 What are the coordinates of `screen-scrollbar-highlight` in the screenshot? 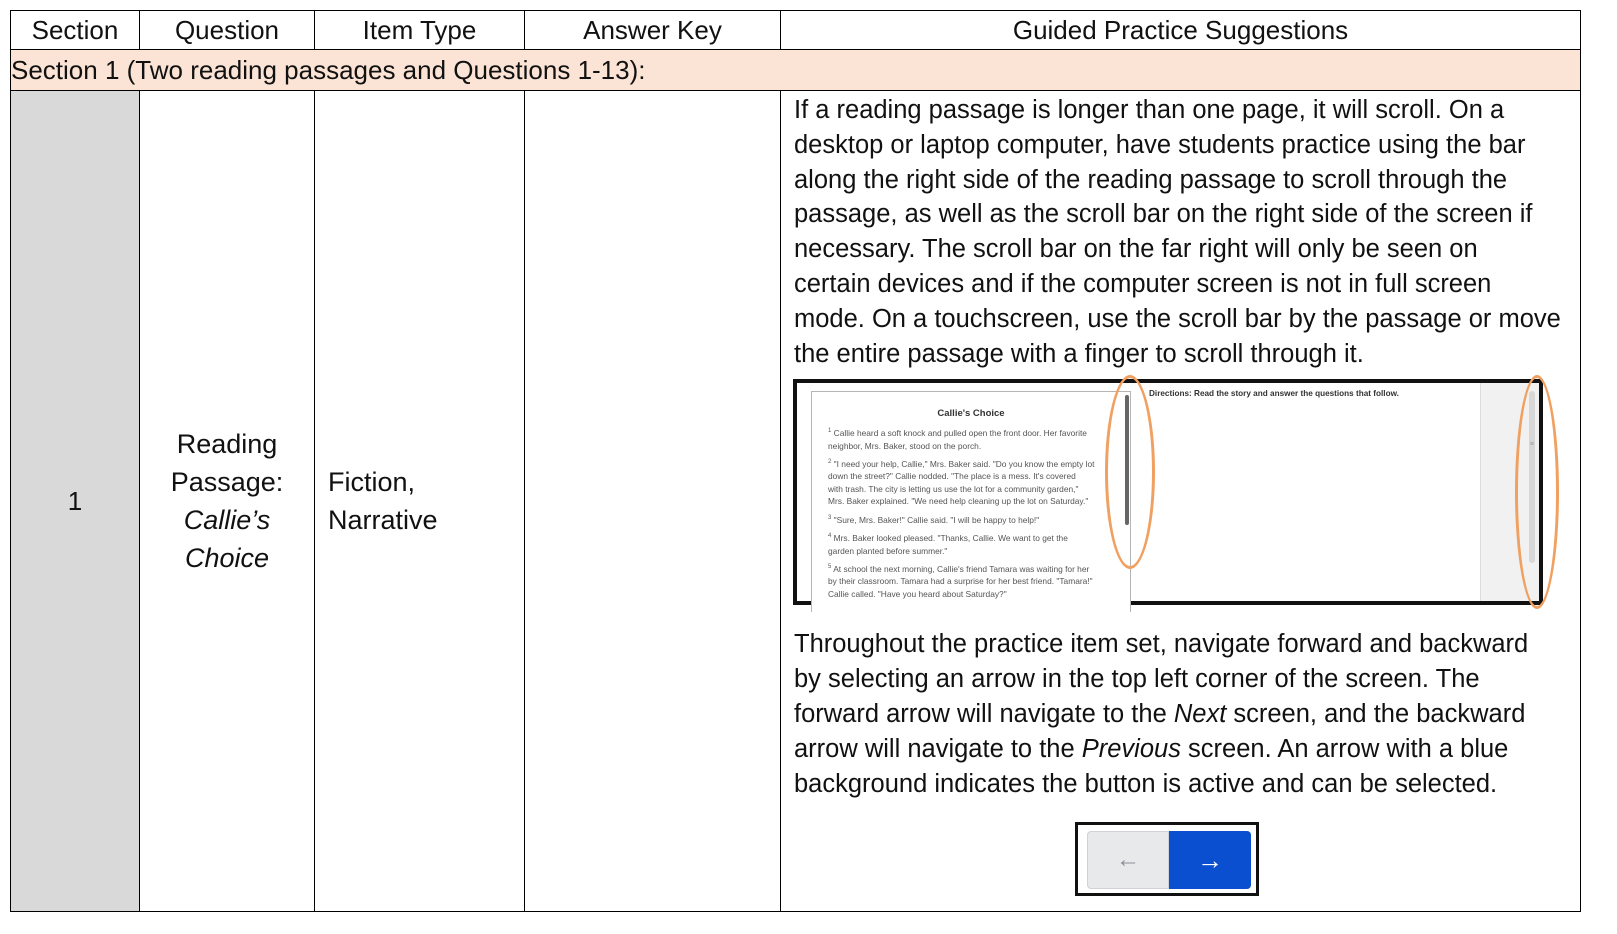 It's located at (1537, 492).